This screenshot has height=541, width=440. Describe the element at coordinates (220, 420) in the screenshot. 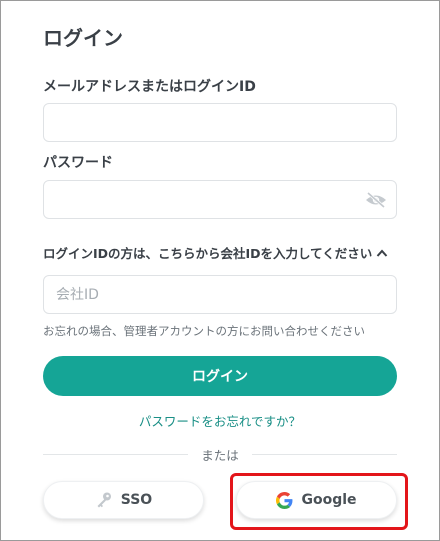

I see `forgot-password-link: パスワードをお忘れですか？` at that location.